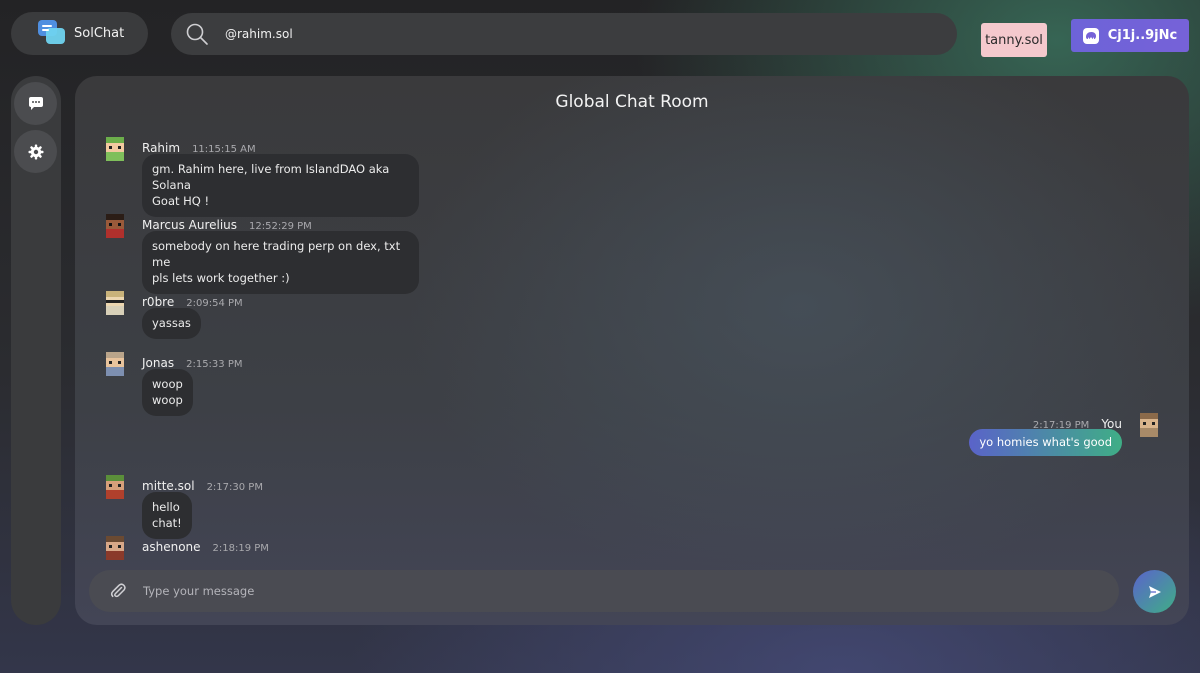 This screenshot has width=1200, height=673. I want to click on message-bubble: woop woop, so click(167, 392).